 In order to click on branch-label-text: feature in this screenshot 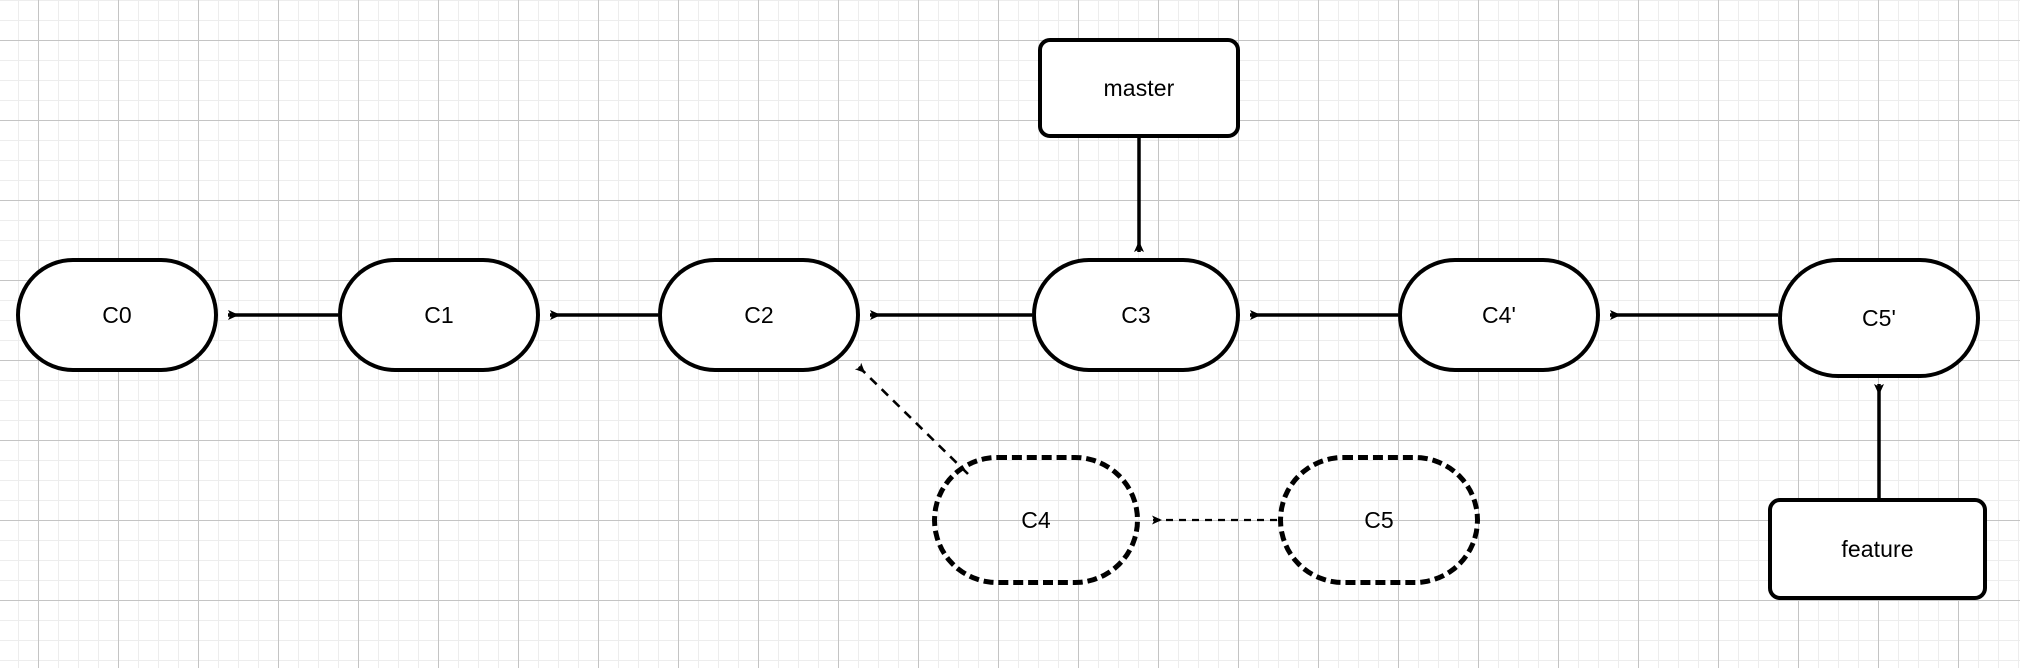, I will do `click(1877, 548)`.